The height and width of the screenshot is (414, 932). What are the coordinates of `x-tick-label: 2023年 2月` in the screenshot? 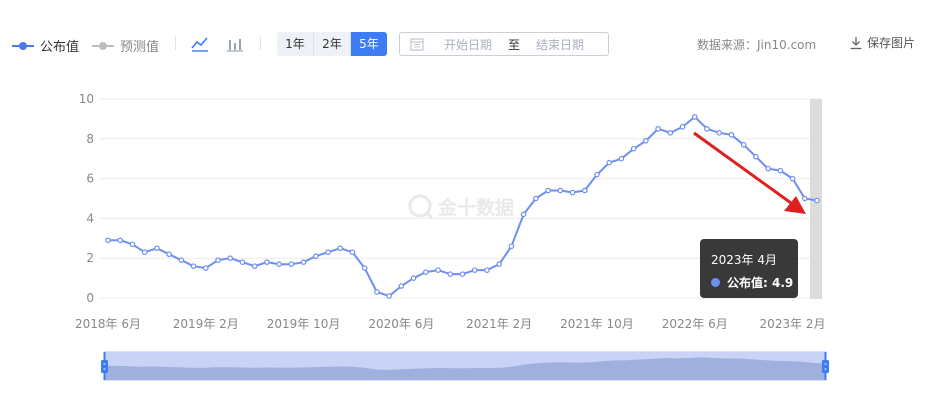 It's located at (793, 324).